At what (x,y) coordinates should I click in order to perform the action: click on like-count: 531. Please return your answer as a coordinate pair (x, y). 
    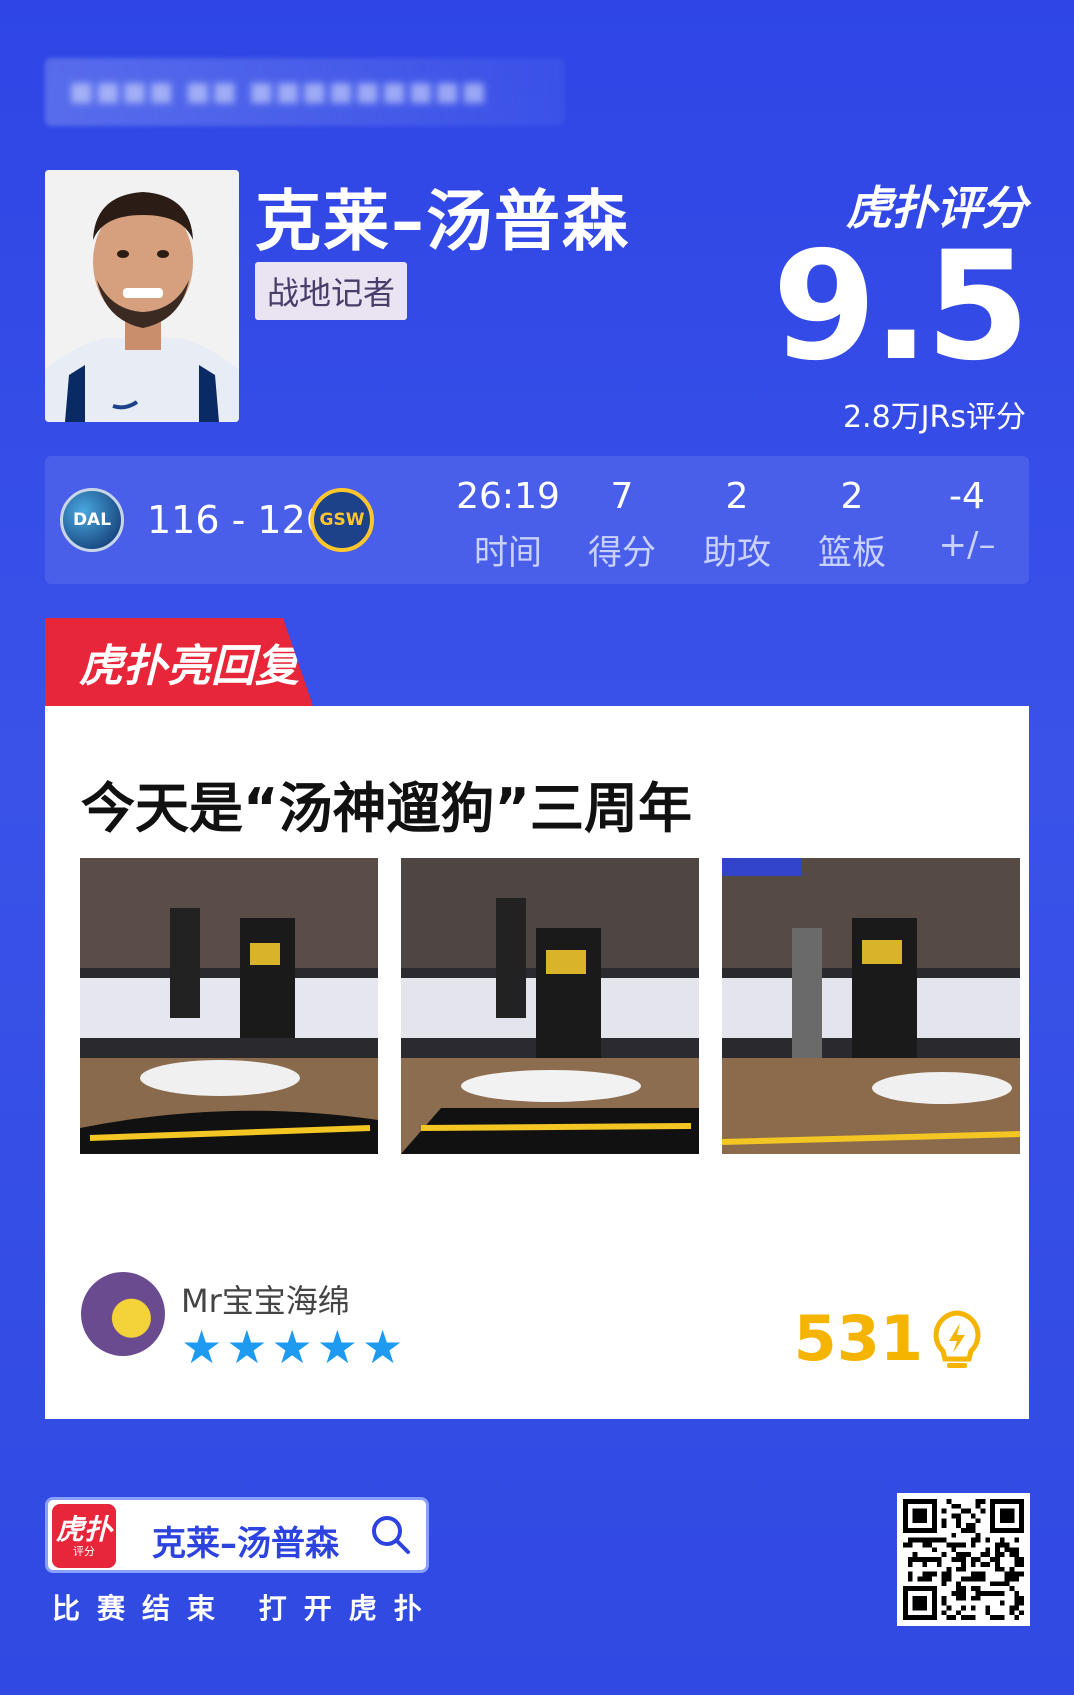
    Looking at the image, I should click on (890, 1338).